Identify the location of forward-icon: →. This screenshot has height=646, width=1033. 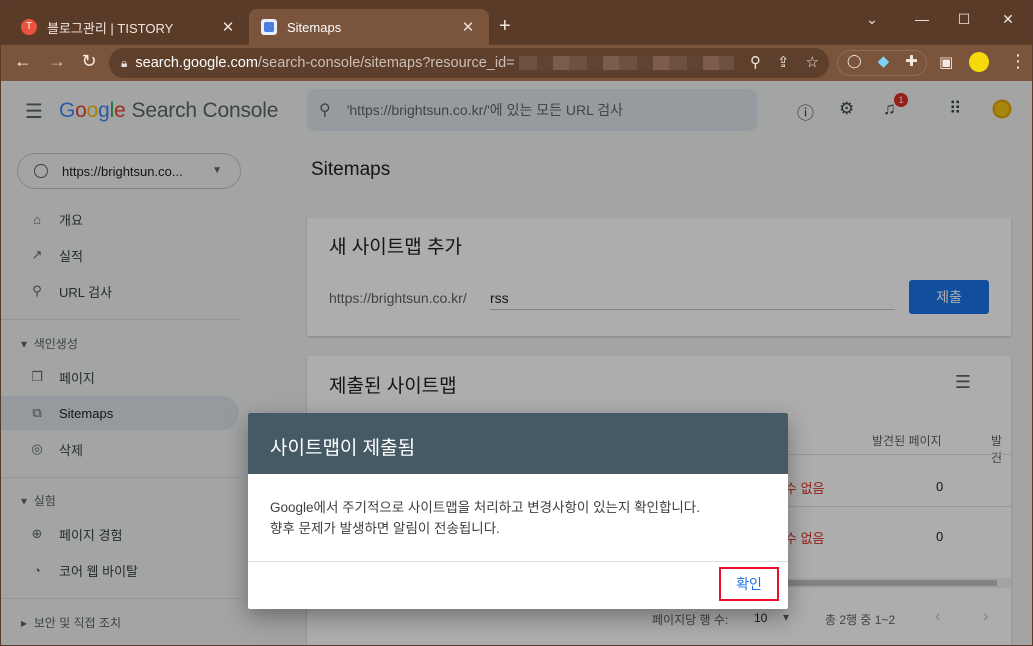
(57, 61).